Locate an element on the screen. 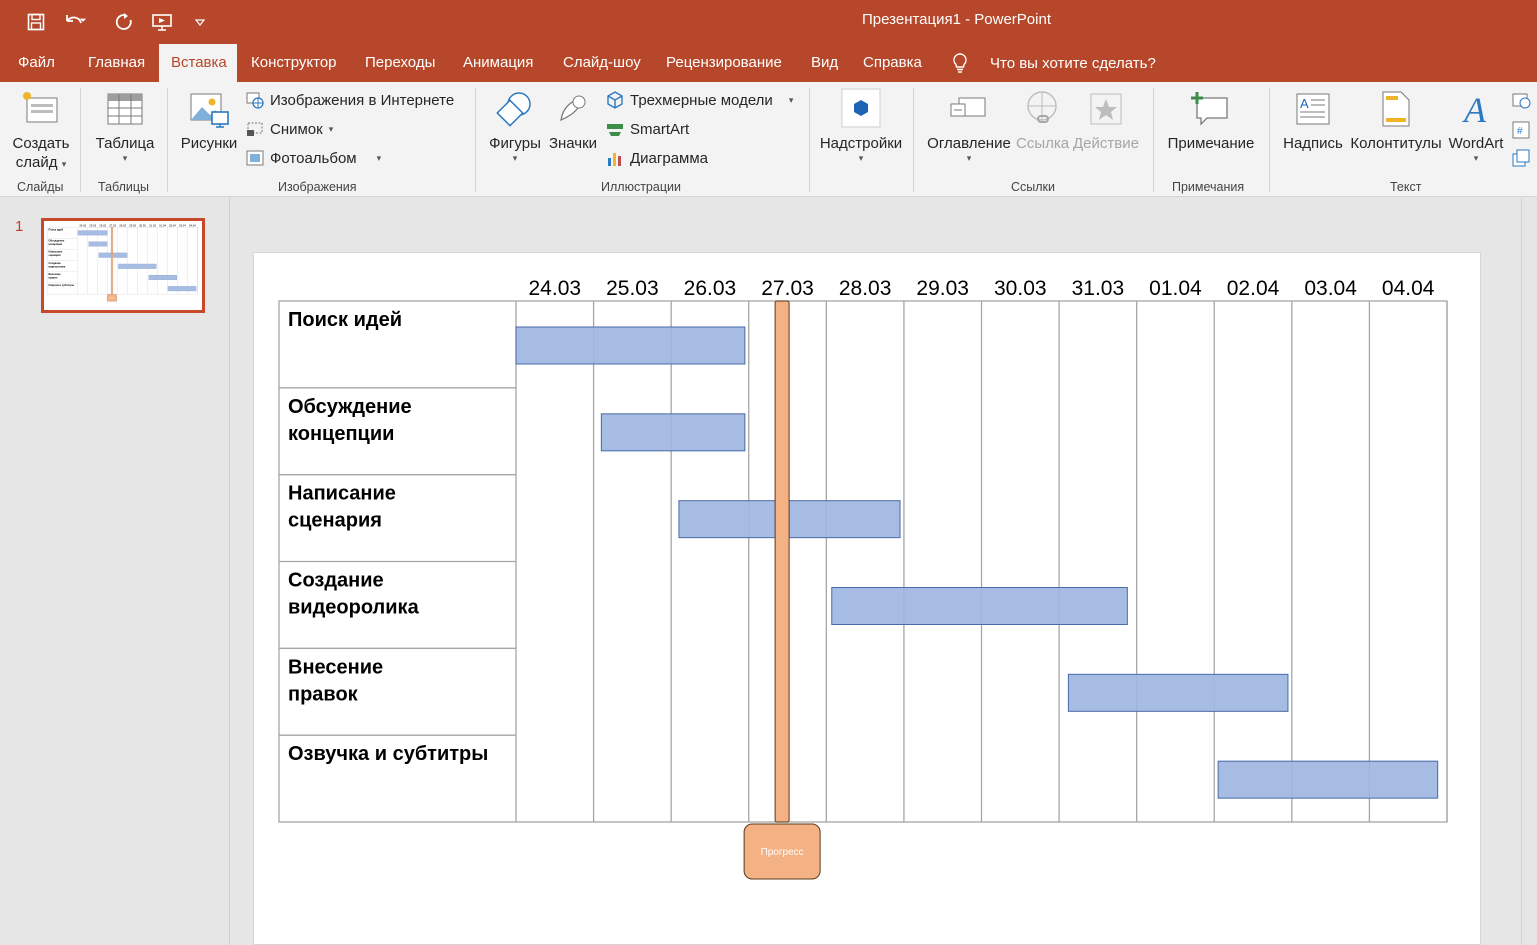 The height and width of the screenshot is (945, 1537). start-from-beginning-icon is located at coordinates (162, 22).